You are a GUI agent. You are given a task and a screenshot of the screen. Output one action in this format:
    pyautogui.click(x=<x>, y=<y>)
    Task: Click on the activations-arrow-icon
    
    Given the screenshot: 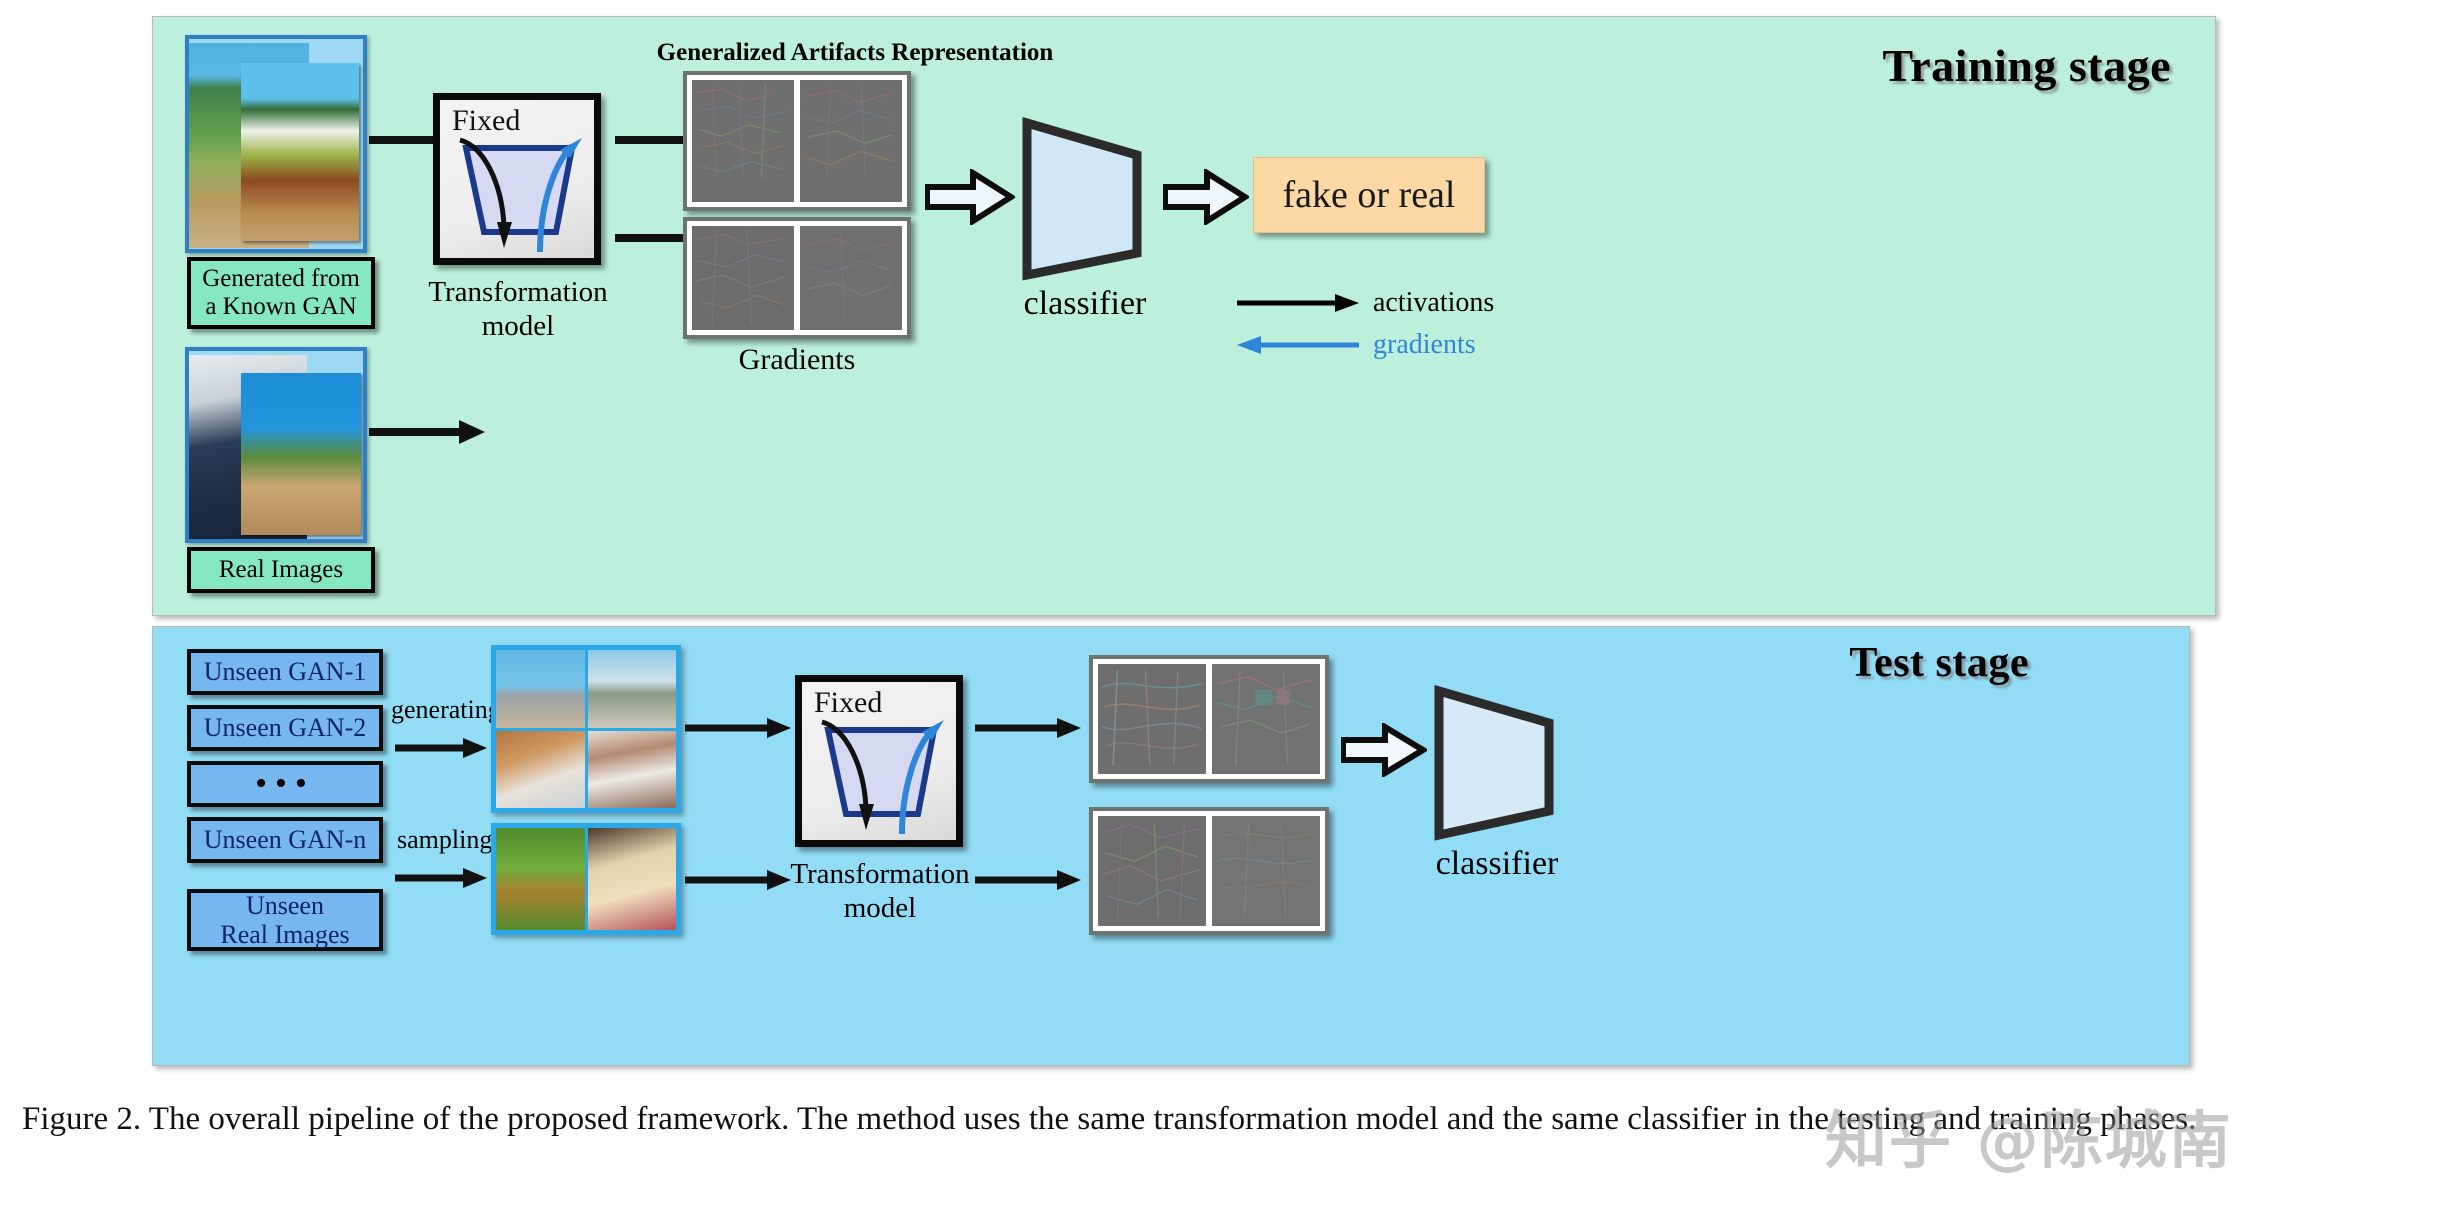 What is the action you would take?
    pyautogui.click(x=1298, y=303)
    